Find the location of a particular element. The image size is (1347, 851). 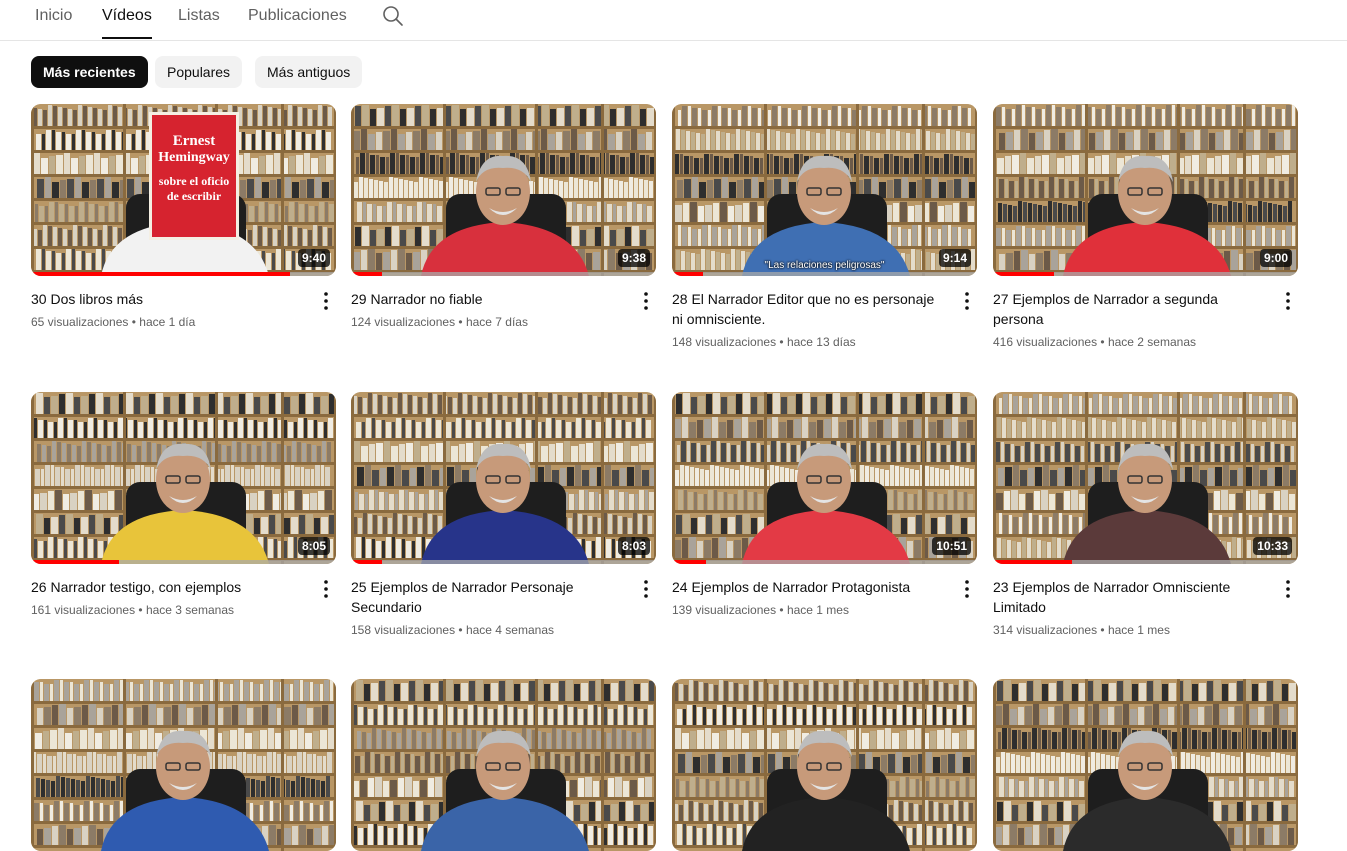

upload-age: hace 1 día is located at coordinates (167, 322).